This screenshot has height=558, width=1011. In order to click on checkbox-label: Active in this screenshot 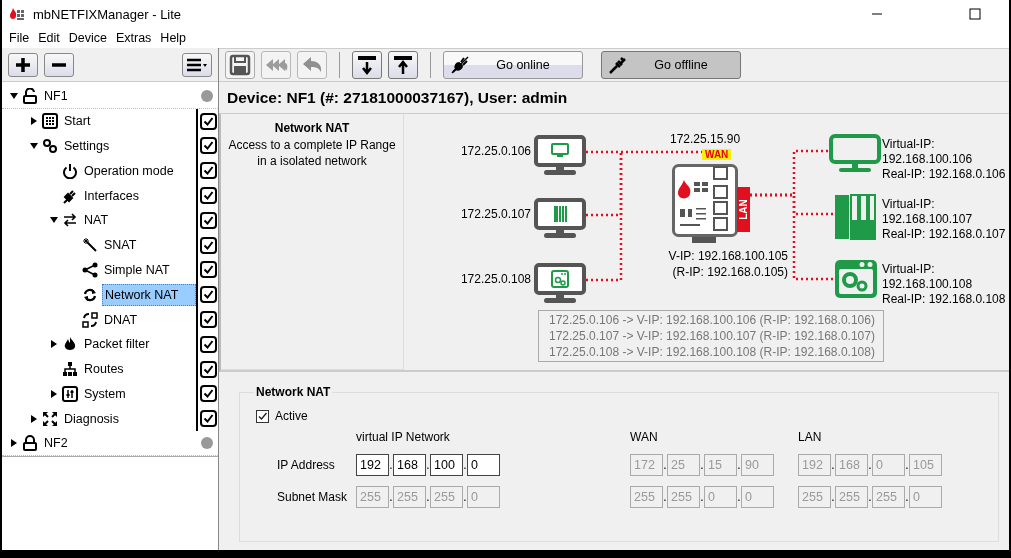, I will do `click(291, 416)`.